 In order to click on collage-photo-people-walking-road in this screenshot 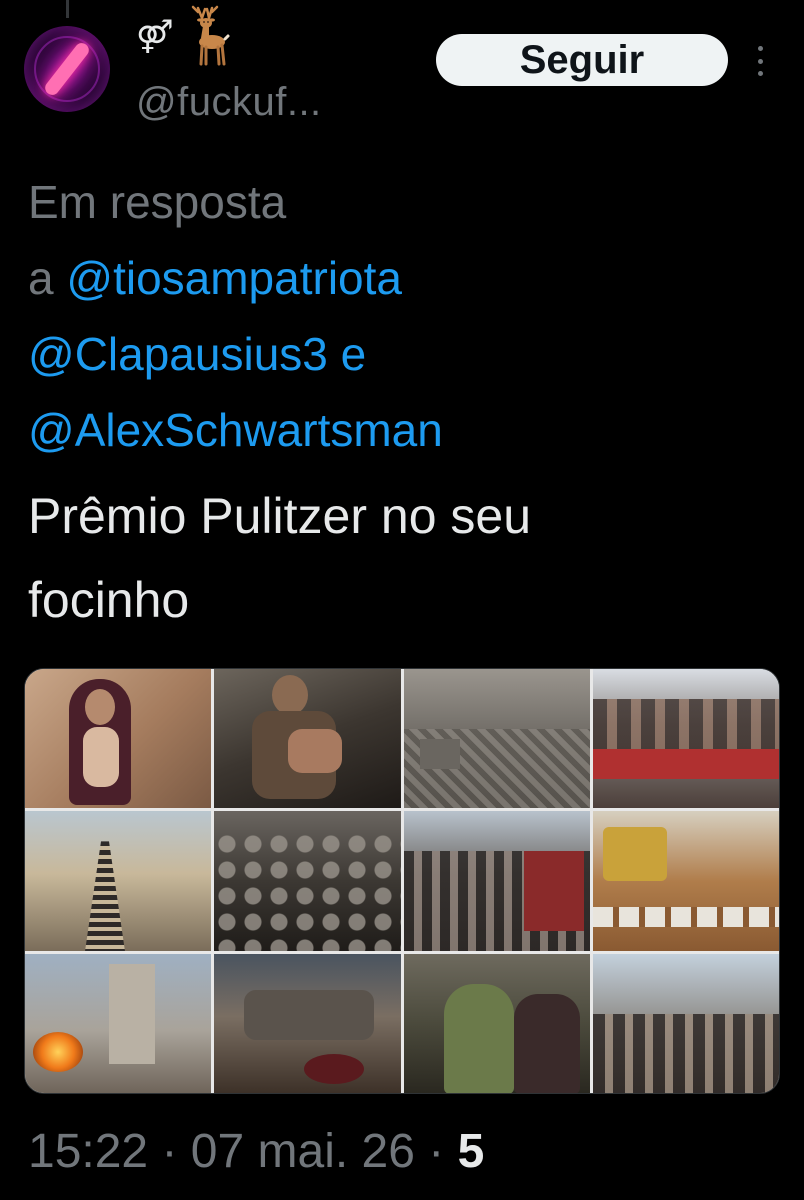, I will do `click(118, 881)`.